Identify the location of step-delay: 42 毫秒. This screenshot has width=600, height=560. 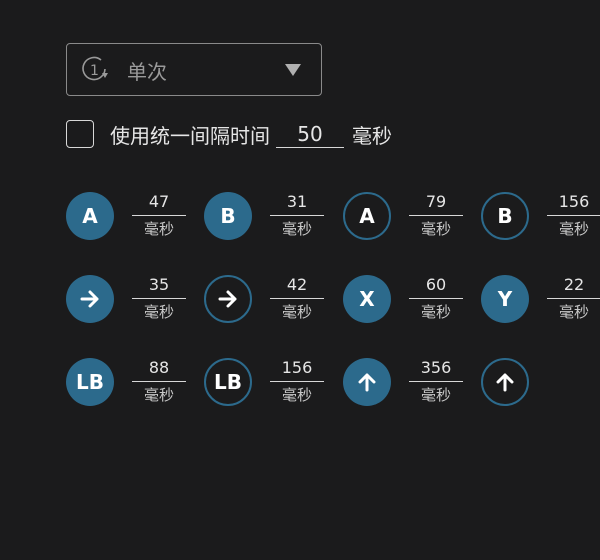
(297, 298).